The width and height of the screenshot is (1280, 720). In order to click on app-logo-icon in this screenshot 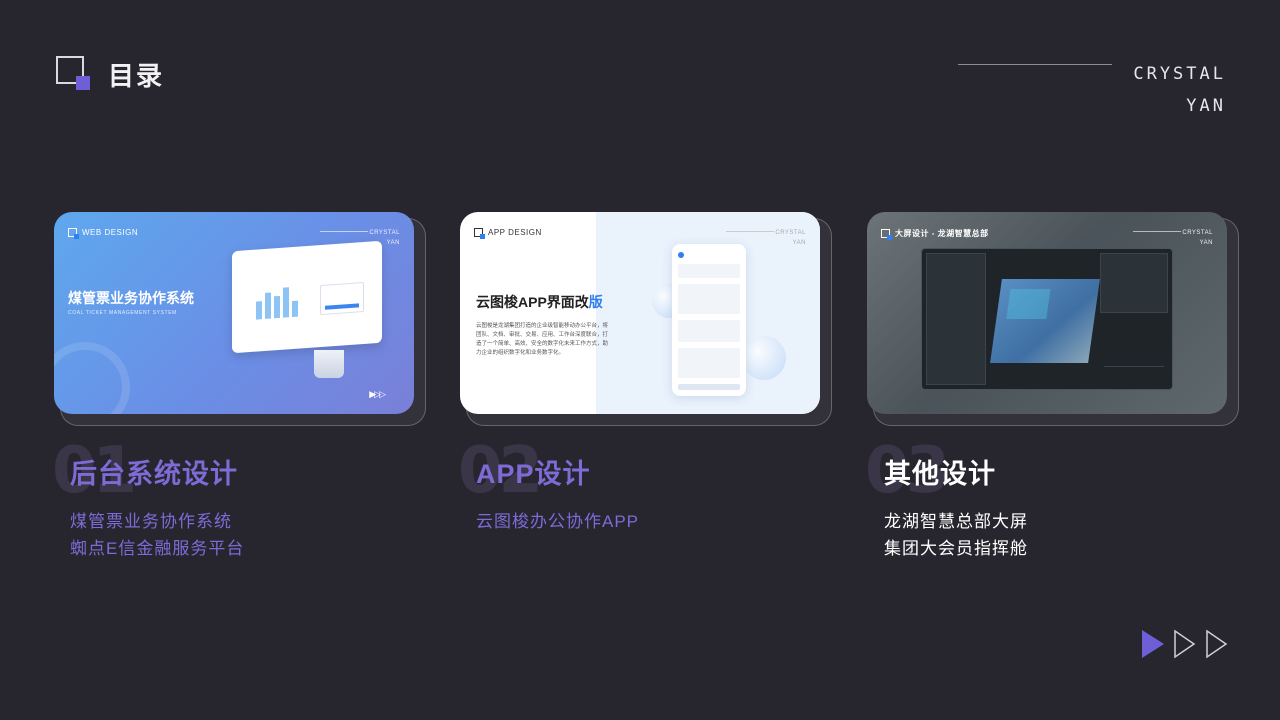, I will do `click(681, 255)`.